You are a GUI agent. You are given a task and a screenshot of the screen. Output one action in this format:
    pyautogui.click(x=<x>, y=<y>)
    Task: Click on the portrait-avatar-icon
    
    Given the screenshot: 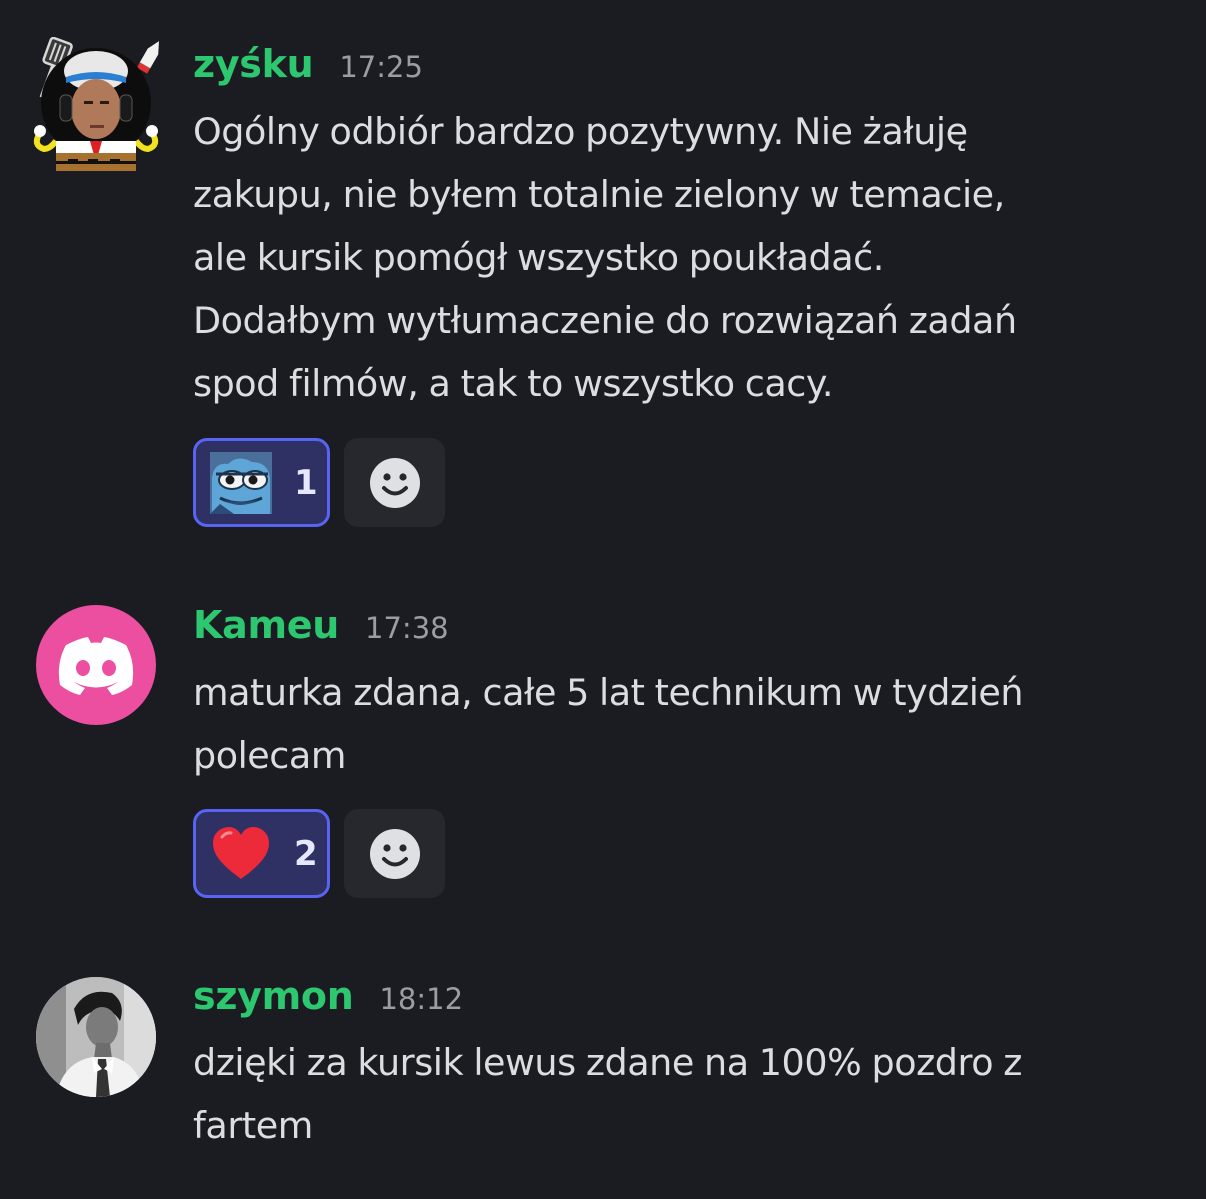 What is the action you would take?
    pyautogui.click(x=96, y=1037)
    